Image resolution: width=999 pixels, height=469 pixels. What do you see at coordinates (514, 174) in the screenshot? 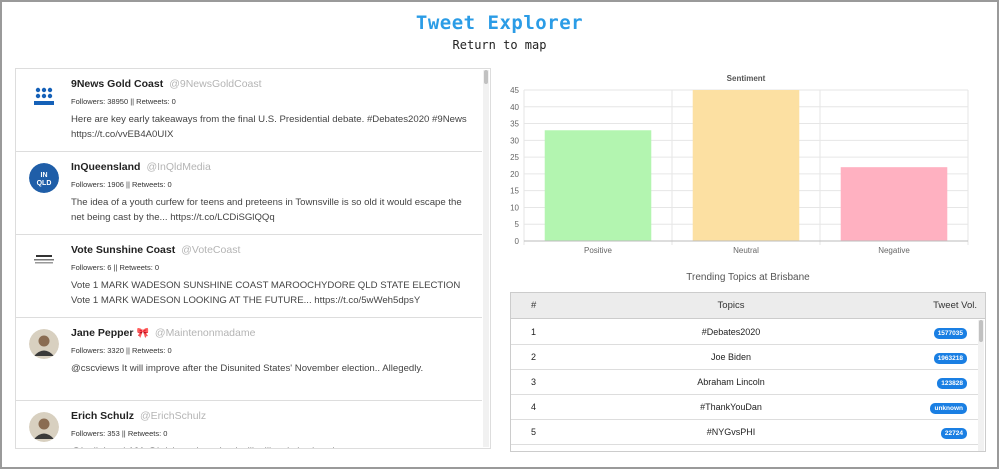
I see `y-tick-label: 20` at bounding box center [514, 174].